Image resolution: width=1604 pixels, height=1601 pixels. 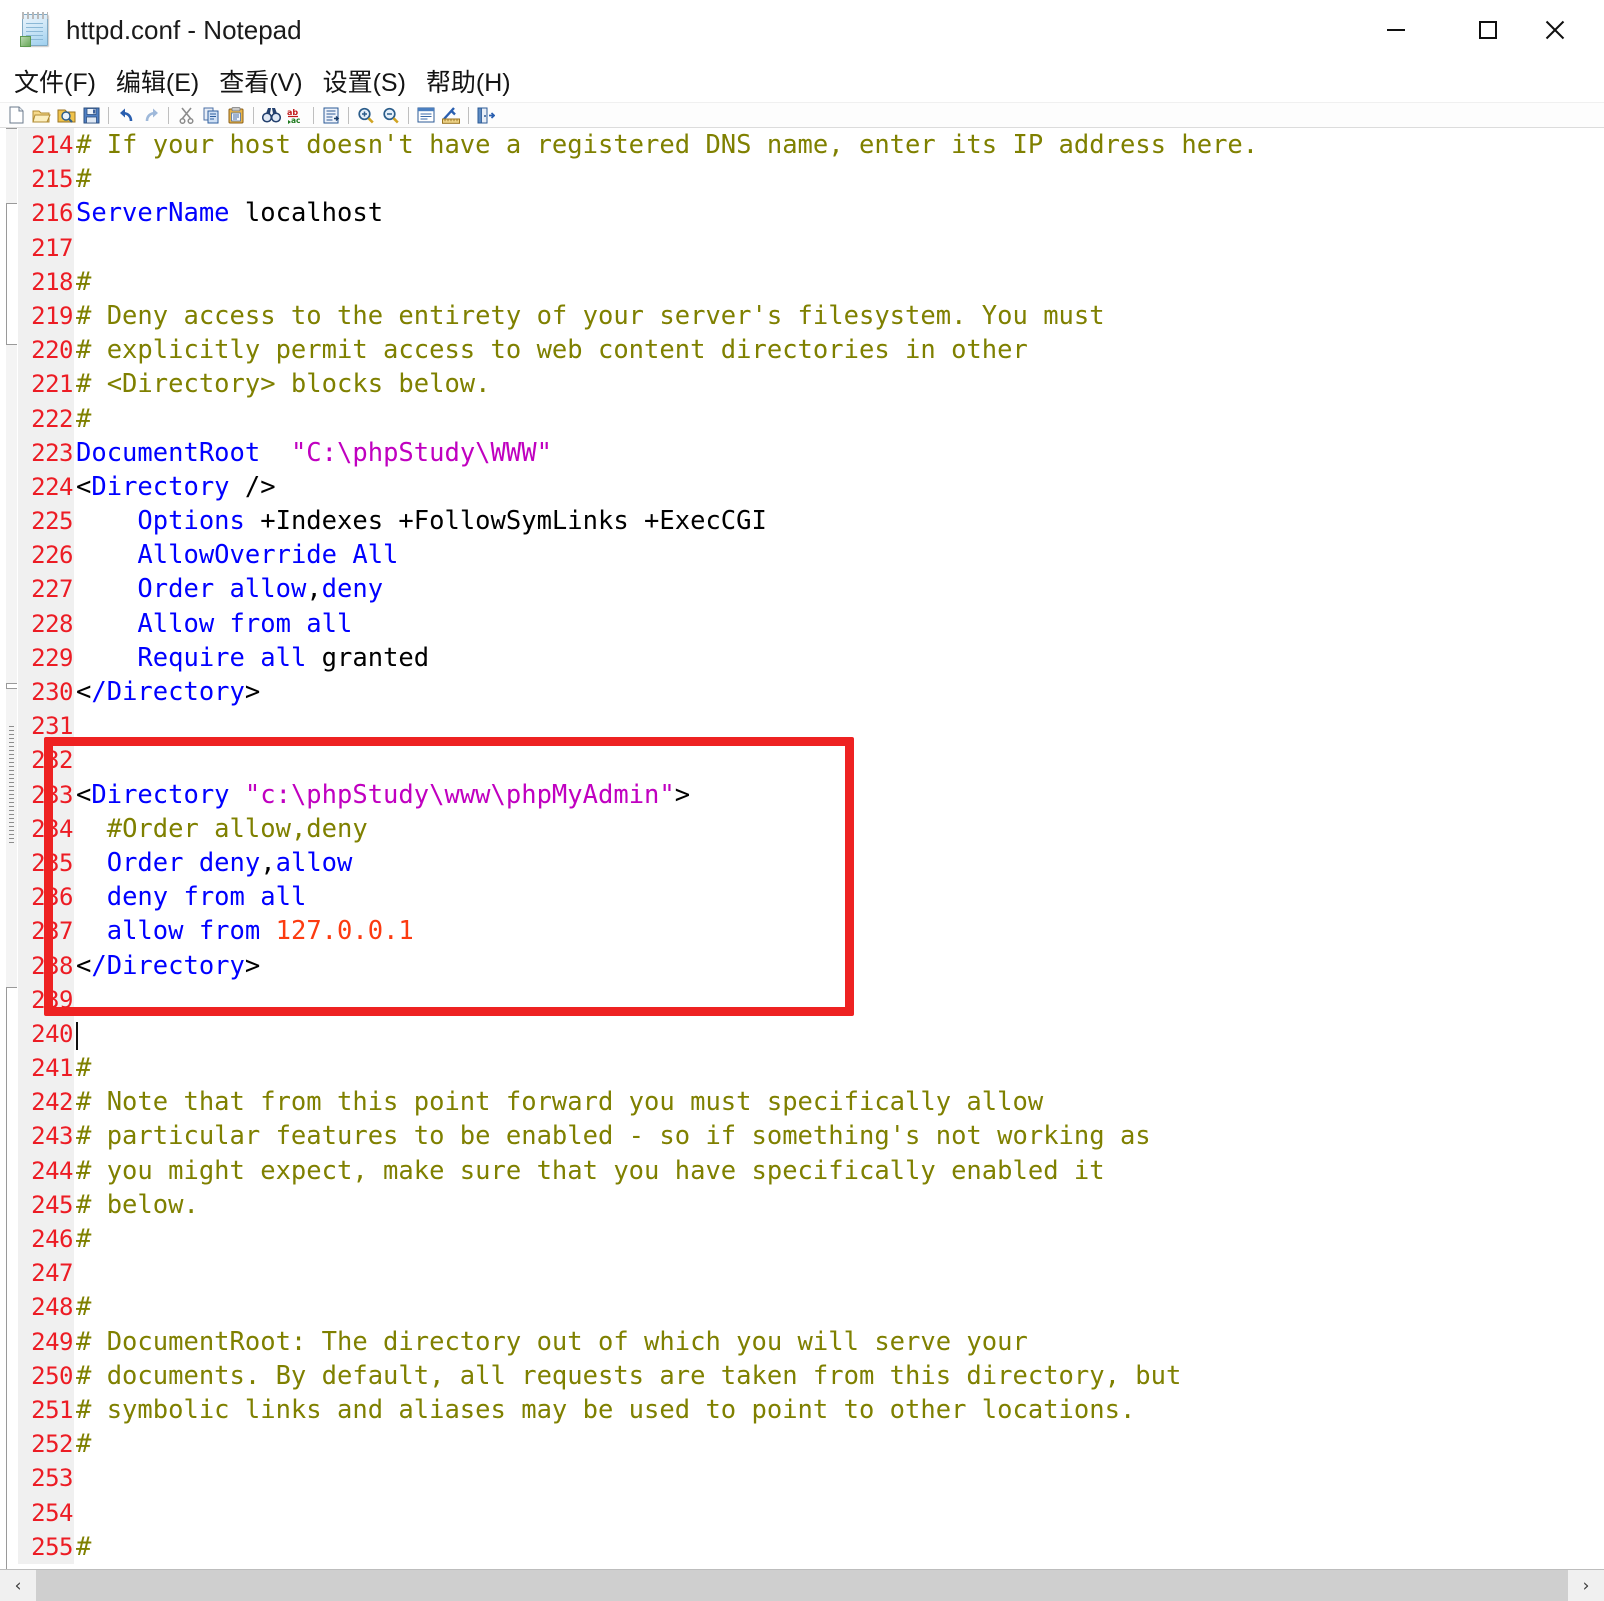 What do you see at coordinates (839, 795) in the screenshot?
I see `code-line-text: <Directory "c:\phpStudy\www\phpMyAdmin">` at bounding box center [839, 795].